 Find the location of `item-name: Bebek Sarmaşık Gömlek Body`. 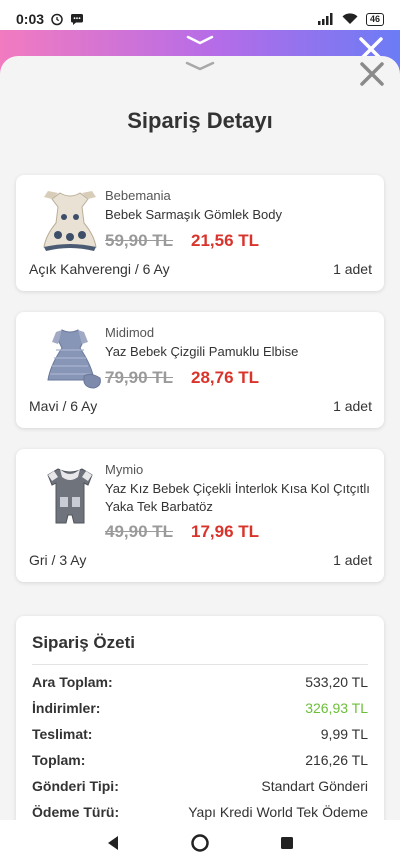

item-name: Bebek Sarmaşık Gömlek Body is located at coordinates (194, 214).